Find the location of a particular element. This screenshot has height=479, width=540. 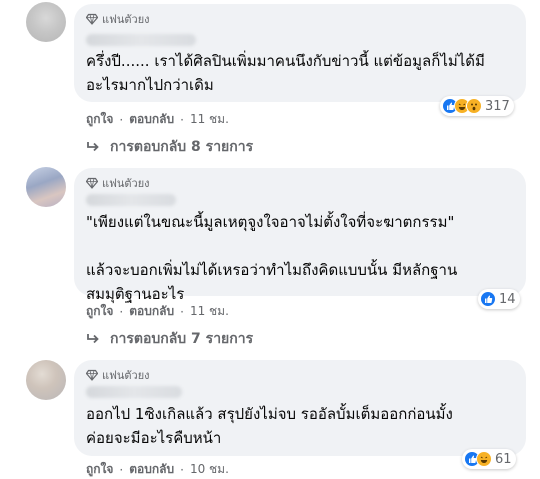

reaction-summary: 317 is located at coordinates (477, 106).